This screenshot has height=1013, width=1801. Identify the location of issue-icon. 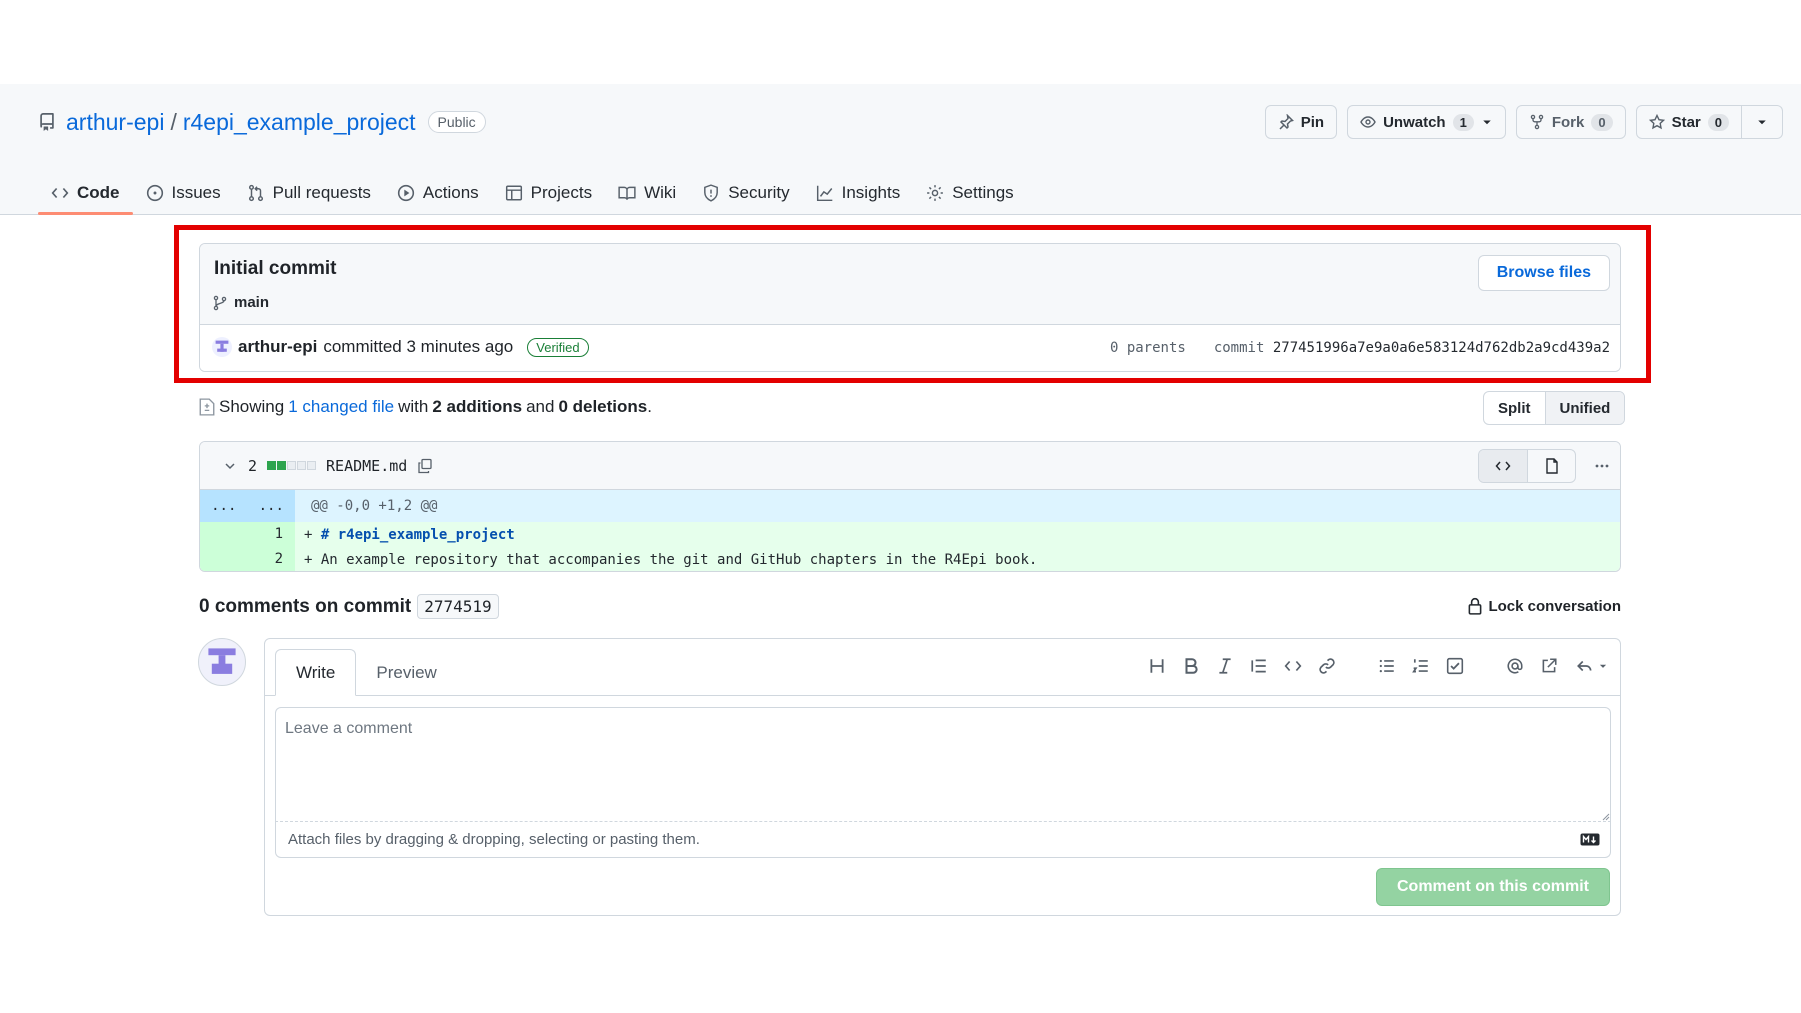
(154, 193).